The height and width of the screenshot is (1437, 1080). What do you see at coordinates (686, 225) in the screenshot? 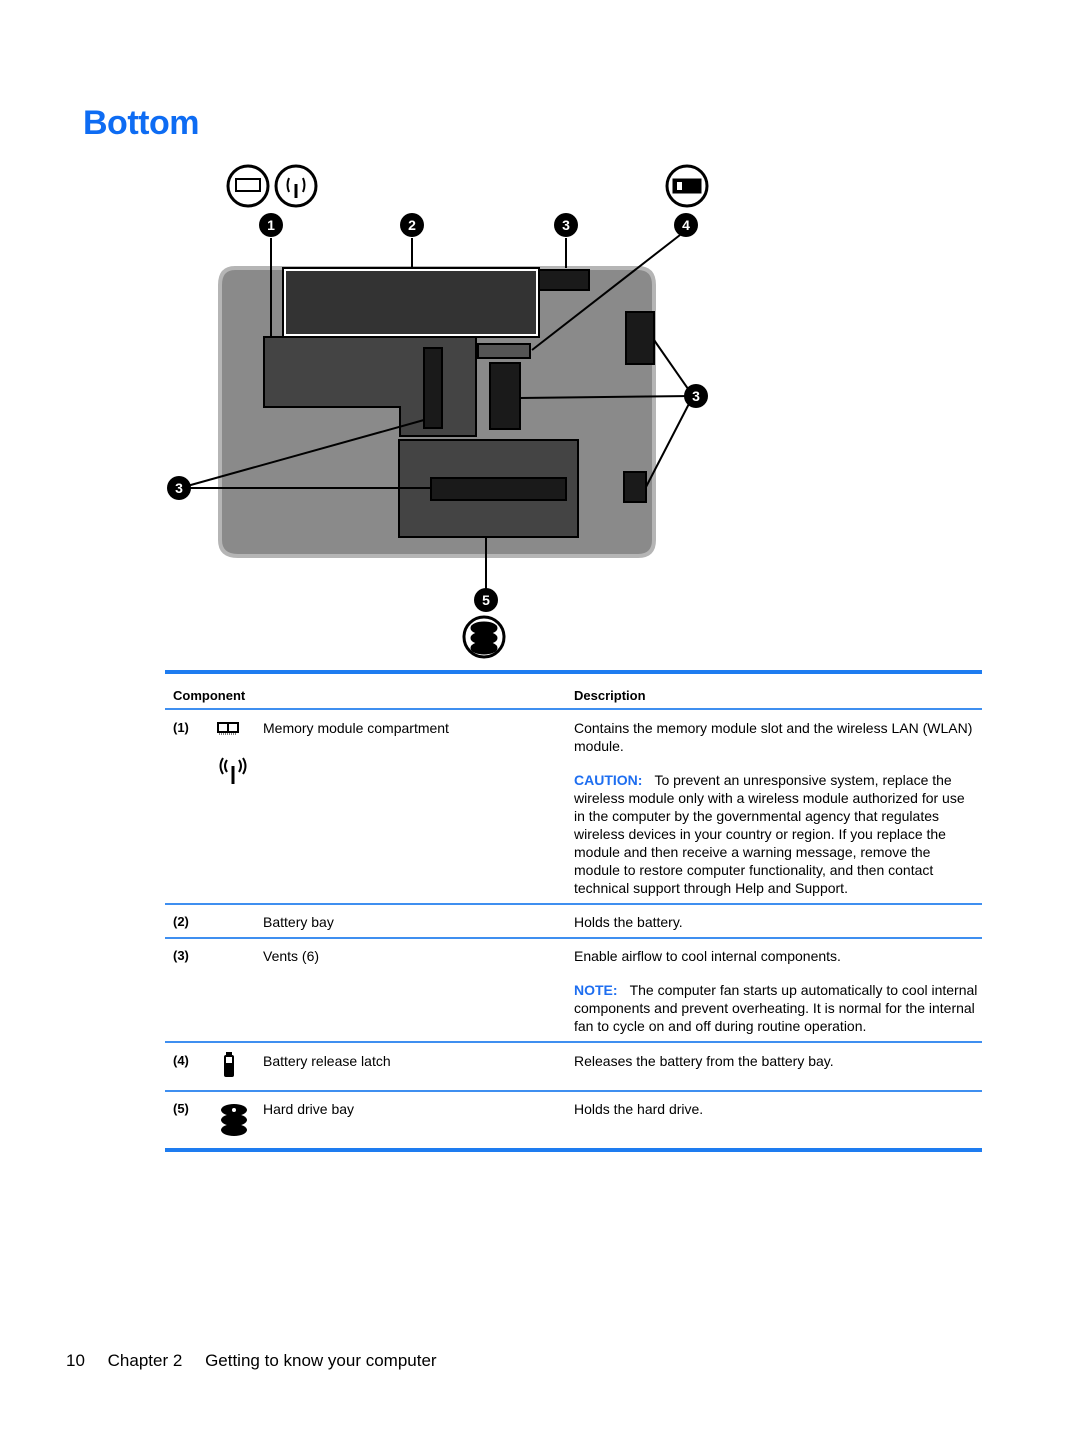
I see `callout-4: 4` at bounding box center [686, 225].